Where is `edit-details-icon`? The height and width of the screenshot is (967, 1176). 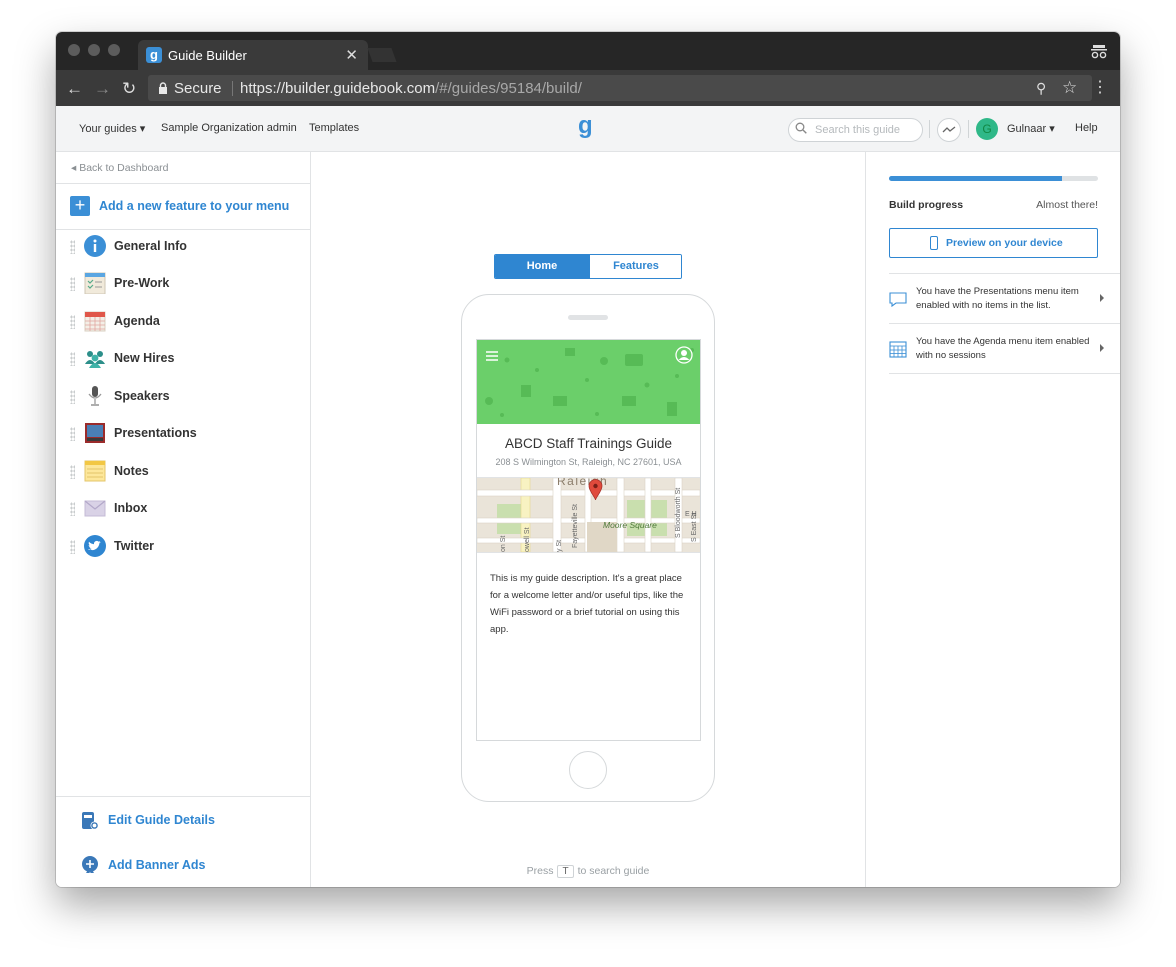 edit-details-icon is located at coordinates (90, 821).